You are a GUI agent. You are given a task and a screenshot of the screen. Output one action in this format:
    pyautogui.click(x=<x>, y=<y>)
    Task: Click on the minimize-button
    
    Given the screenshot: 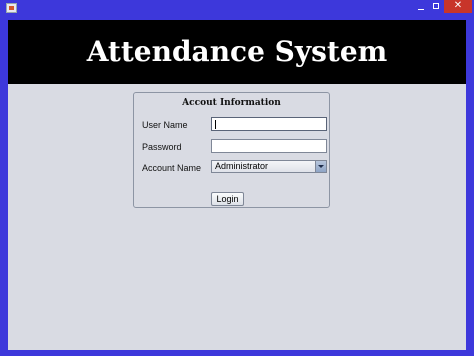 What is the action you would take?
    pyautogui.click(x=421, y=6)
    